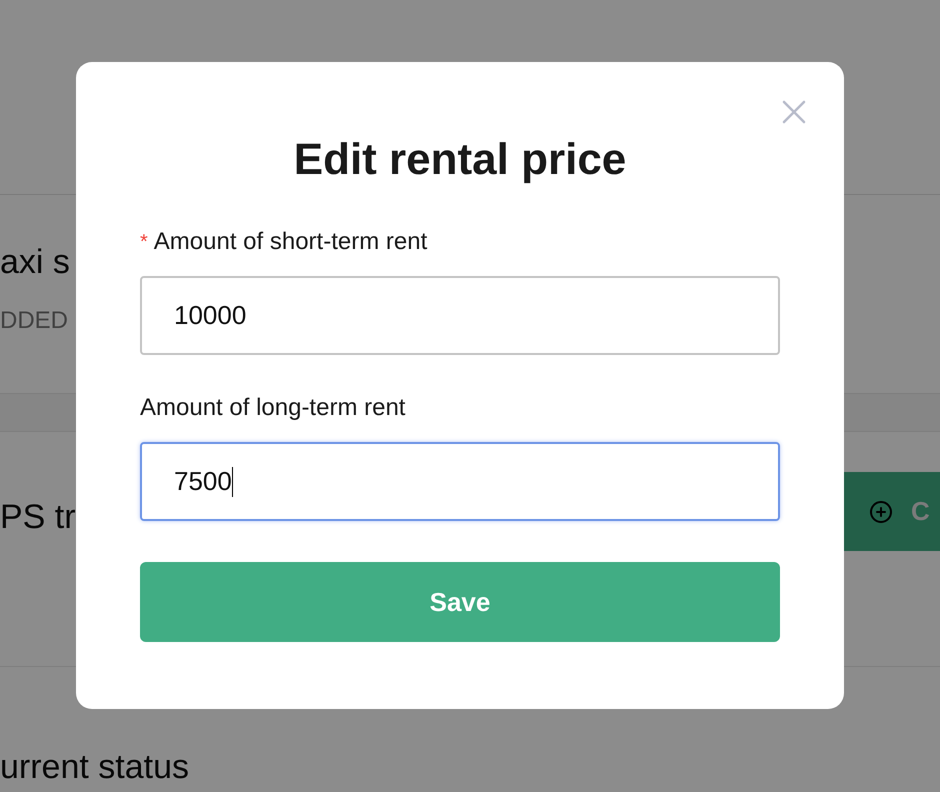 The width and height of the screenshot is (940, 792). What do you see at coordinates (460, 481) in the screenshot?
I see `input-field: 7500` at bounding box center [460, 481].